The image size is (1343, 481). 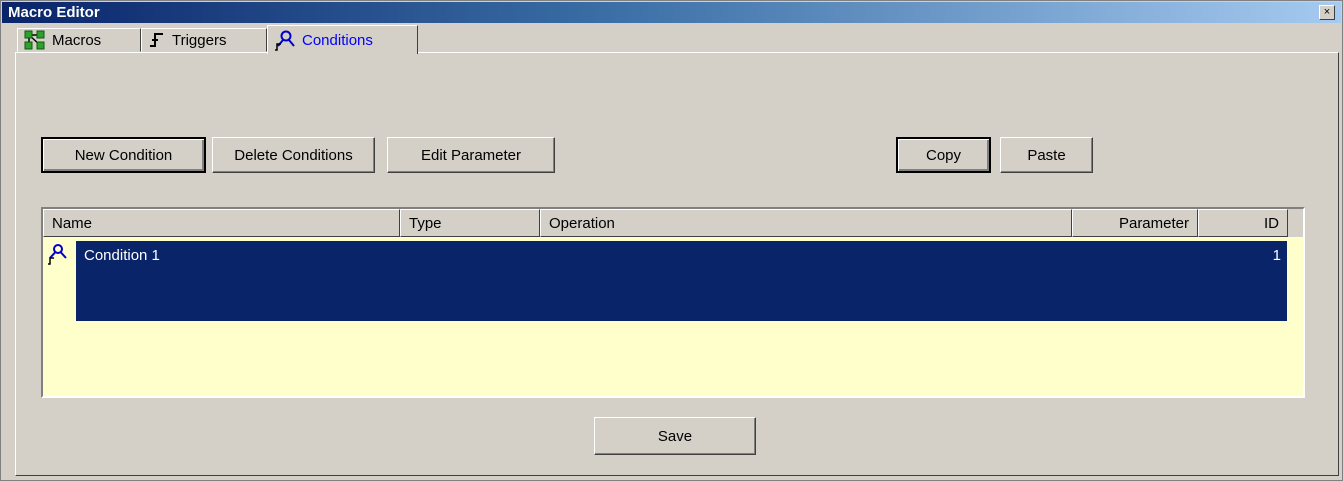 What do you see at coordinates (122, 255) in the screenshot?
I see `row-name: Condition 1` at bounding box center [122, 255].